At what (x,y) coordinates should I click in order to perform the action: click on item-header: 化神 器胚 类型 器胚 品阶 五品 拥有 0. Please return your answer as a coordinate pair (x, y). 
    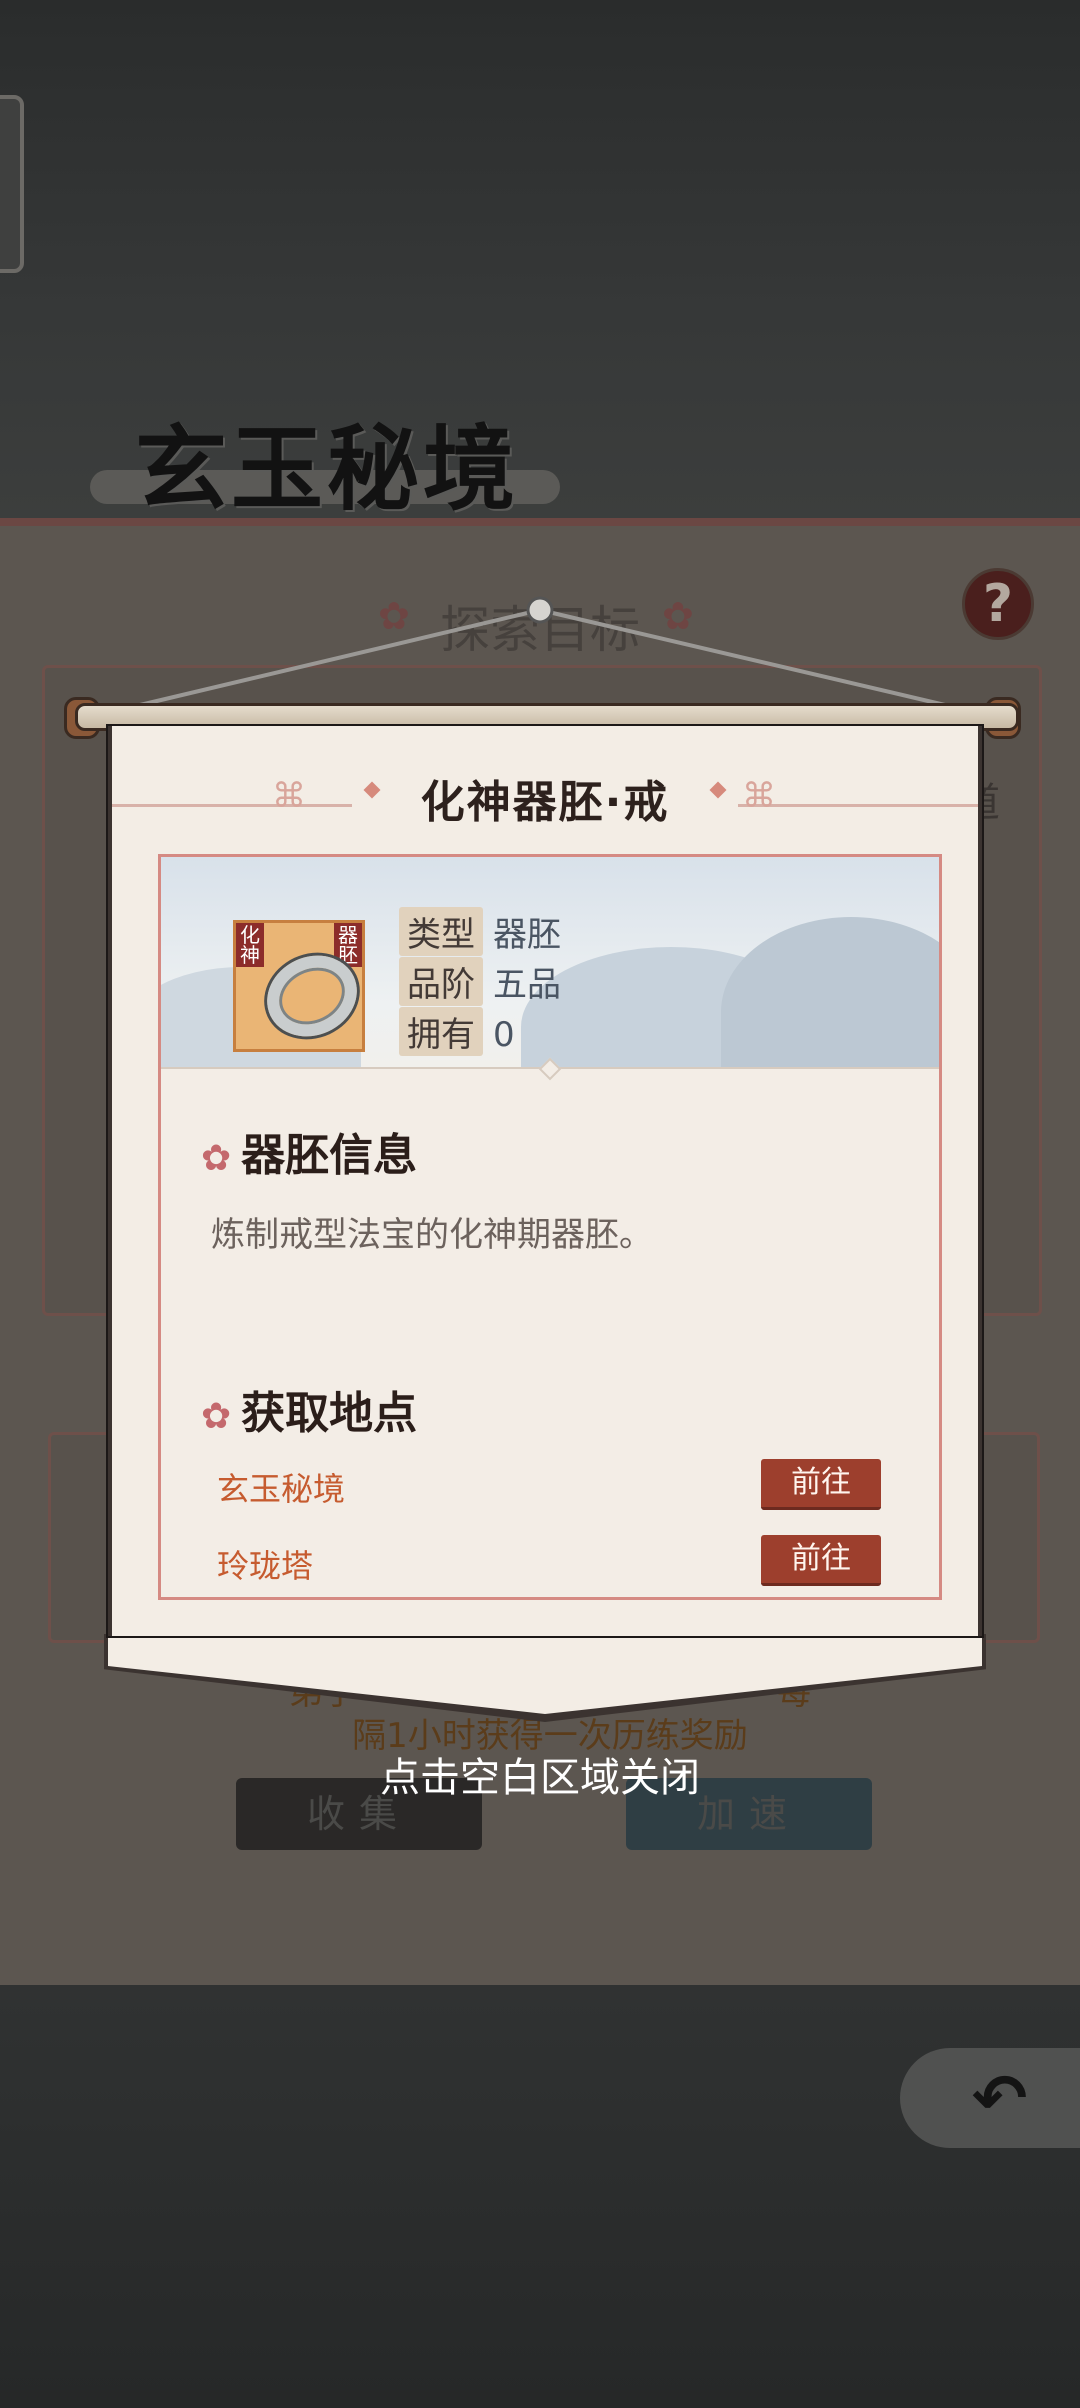
    Looking at the image, I should click on (550, 962).